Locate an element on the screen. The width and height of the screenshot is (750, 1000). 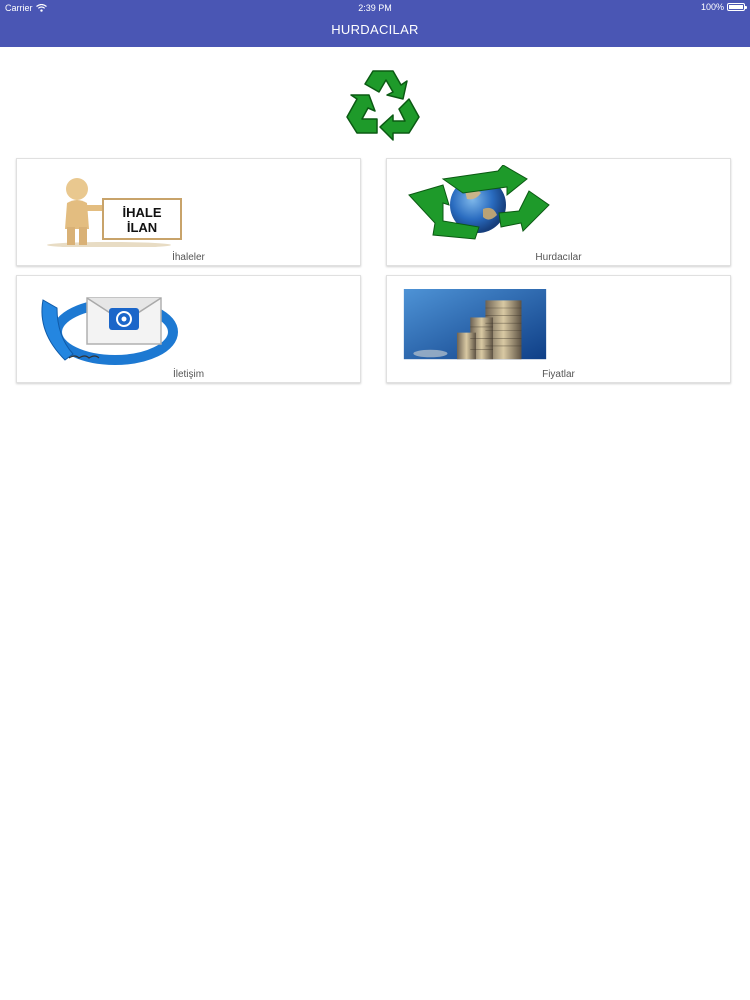
tile-ihaleler: İHALE İLAN İhaleler is located at coordinates (188, 212).